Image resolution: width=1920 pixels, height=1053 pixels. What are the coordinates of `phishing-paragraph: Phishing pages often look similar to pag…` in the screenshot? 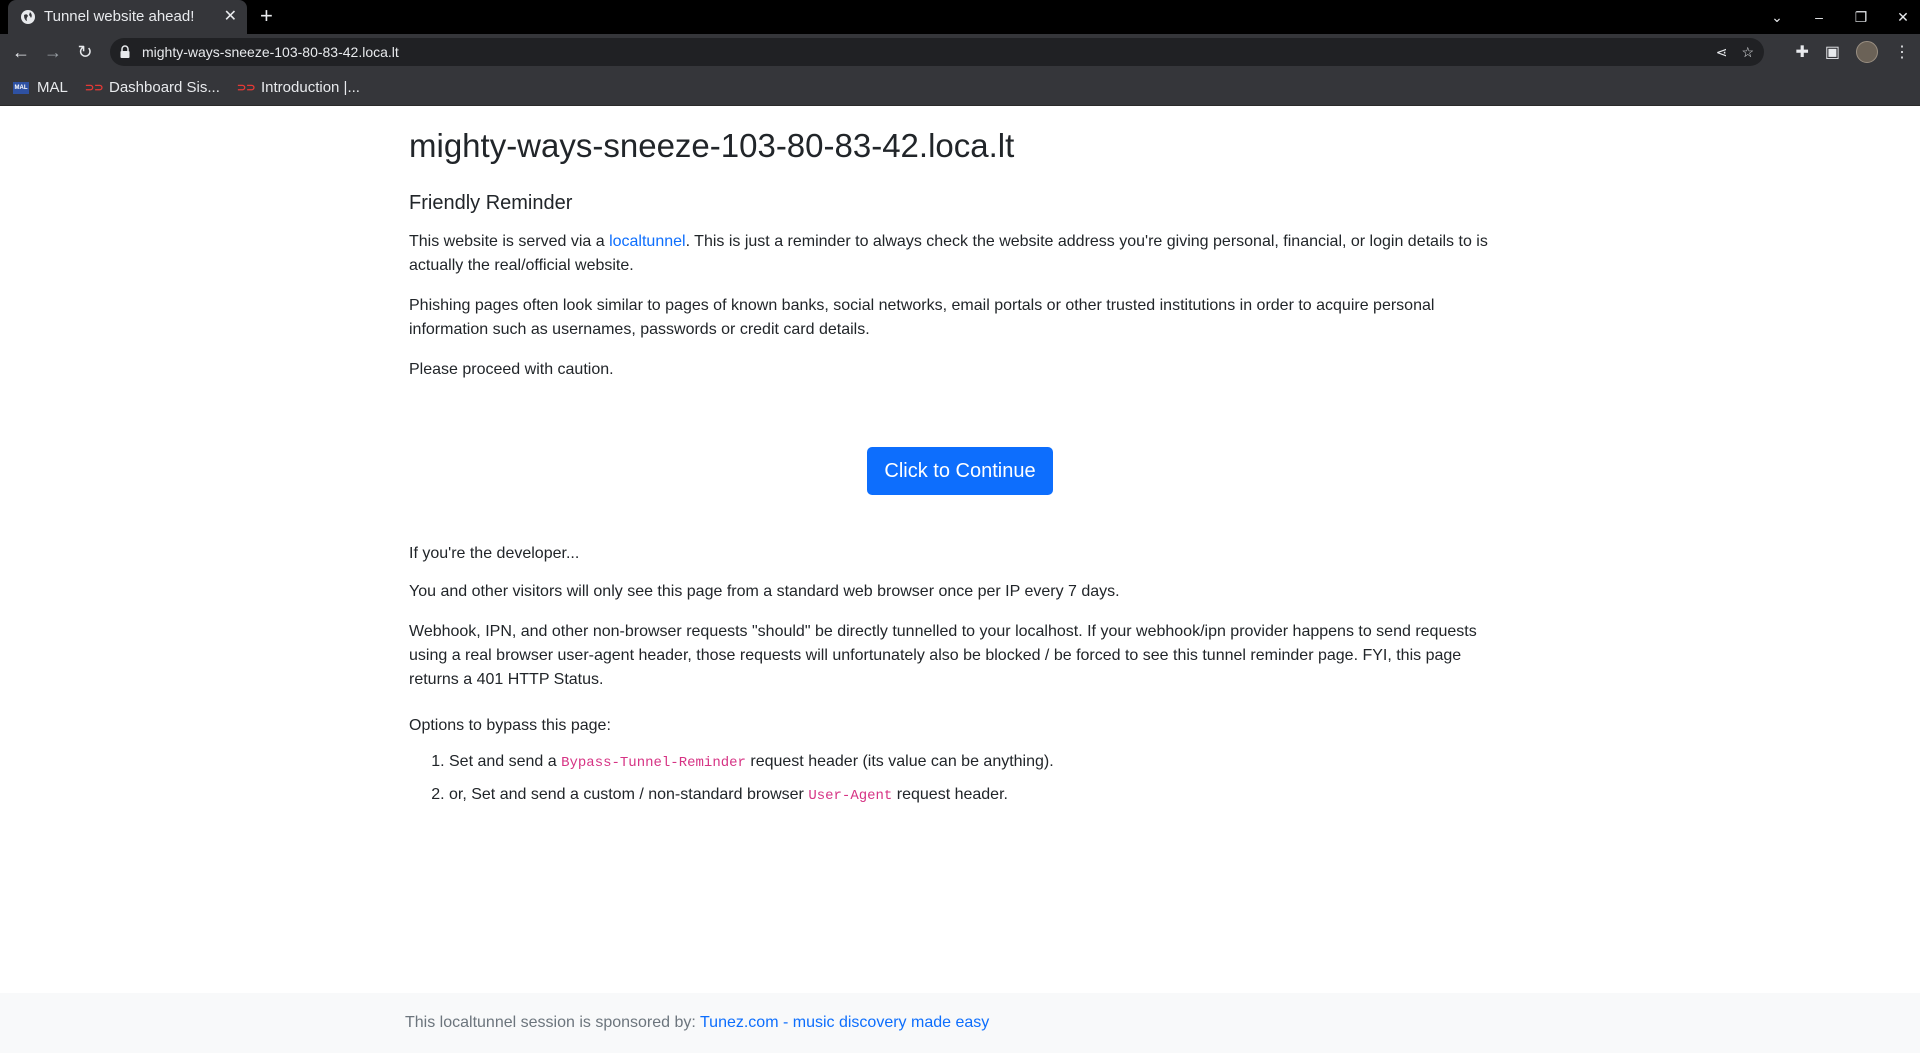 It's located at (922, 317).